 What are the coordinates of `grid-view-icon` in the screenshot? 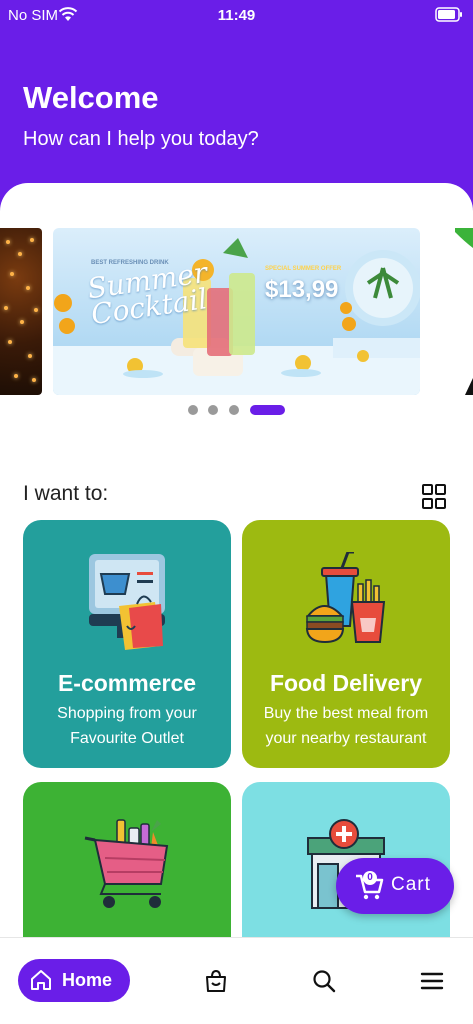 It's located at (434, 497).